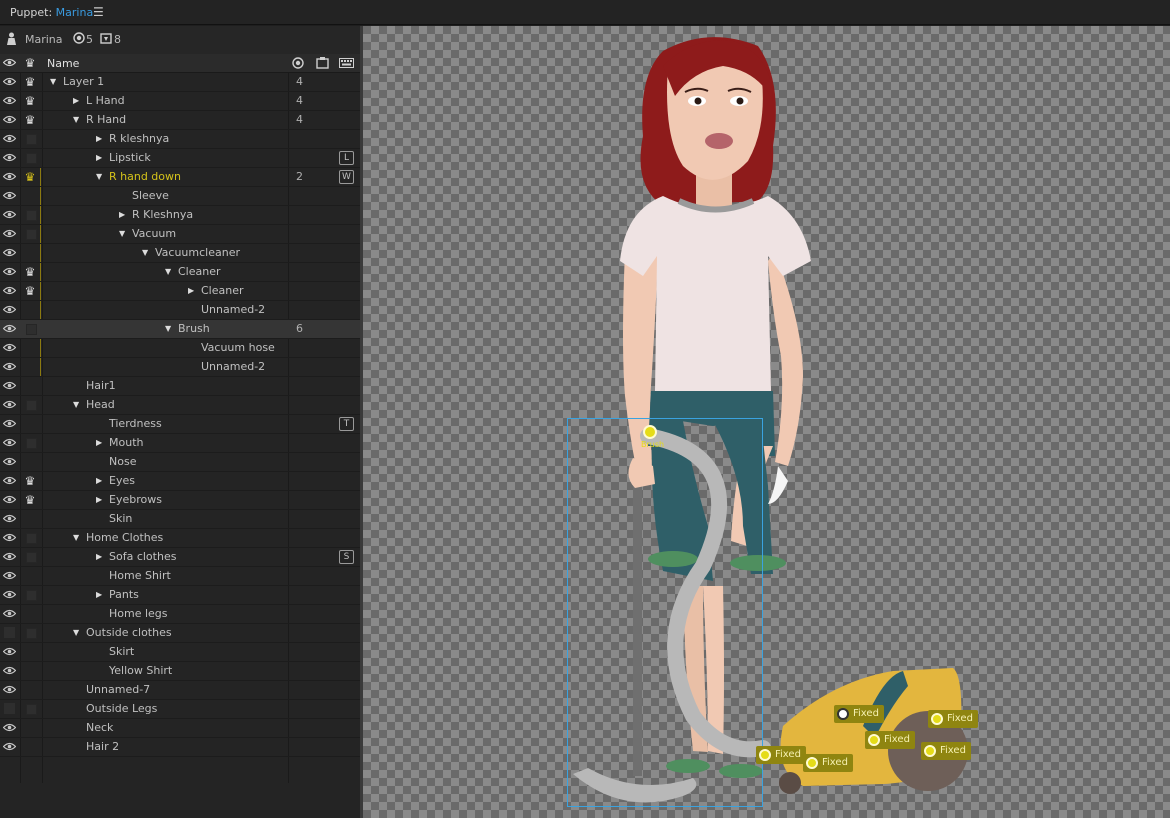 The width and height of the screenshot is (1170, 818). Describe the element at coordinates (9, 708) in the screenshot. I see `visibility-off-box` at that location.